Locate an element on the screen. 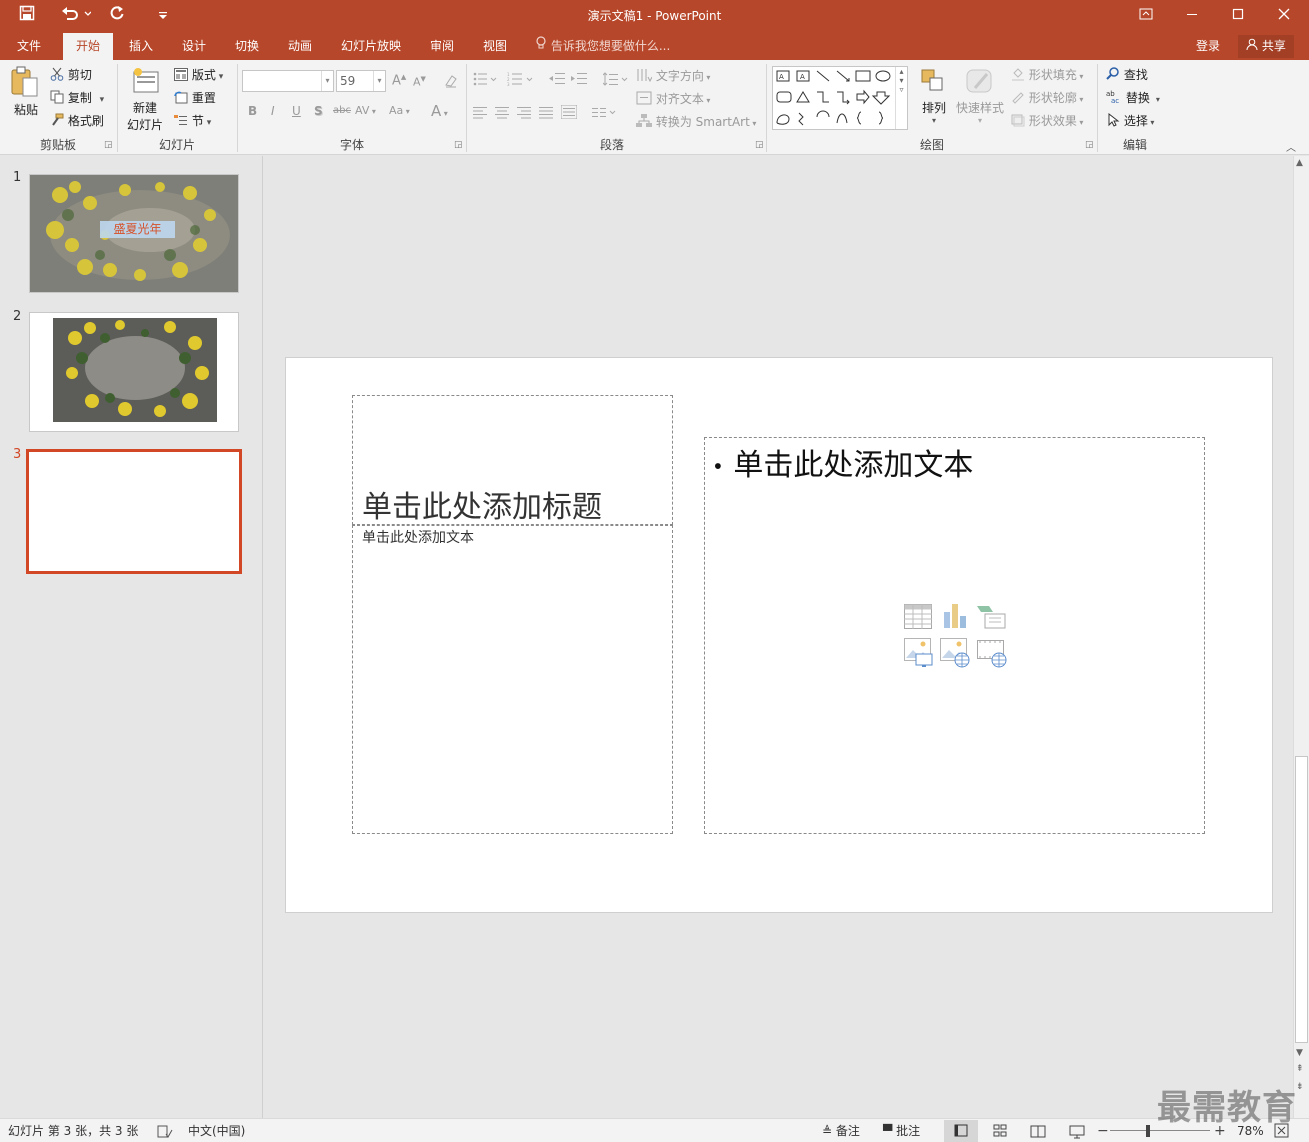  replace-button: ab ac 替换 ▾ is located at coordinates (1133, 98).